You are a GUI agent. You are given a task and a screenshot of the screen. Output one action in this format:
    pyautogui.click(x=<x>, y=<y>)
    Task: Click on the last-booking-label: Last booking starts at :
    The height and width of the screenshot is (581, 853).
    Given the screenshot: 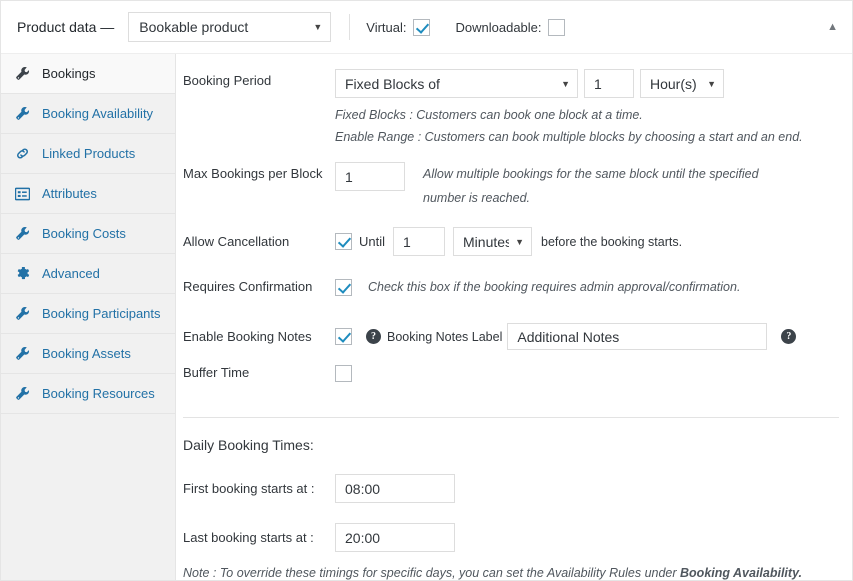 What is the action you would take?
    pyautogui.click(x=248, y=537)
    